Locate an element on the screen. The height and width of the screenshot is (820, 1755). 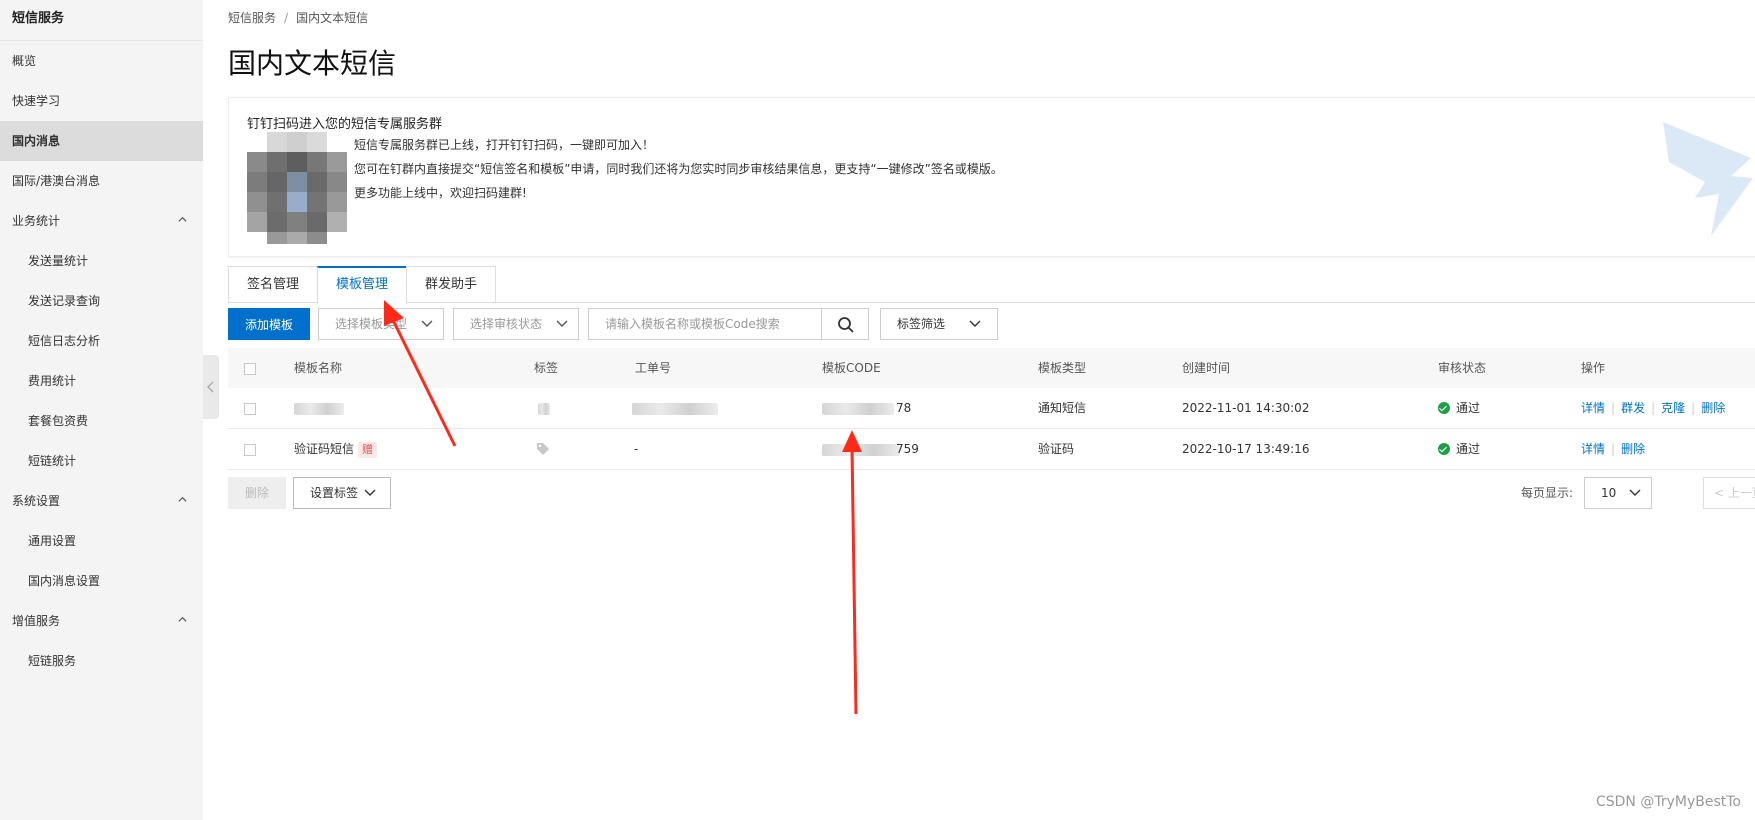
annotation-arrow-code is located at coordinates (852, 572).